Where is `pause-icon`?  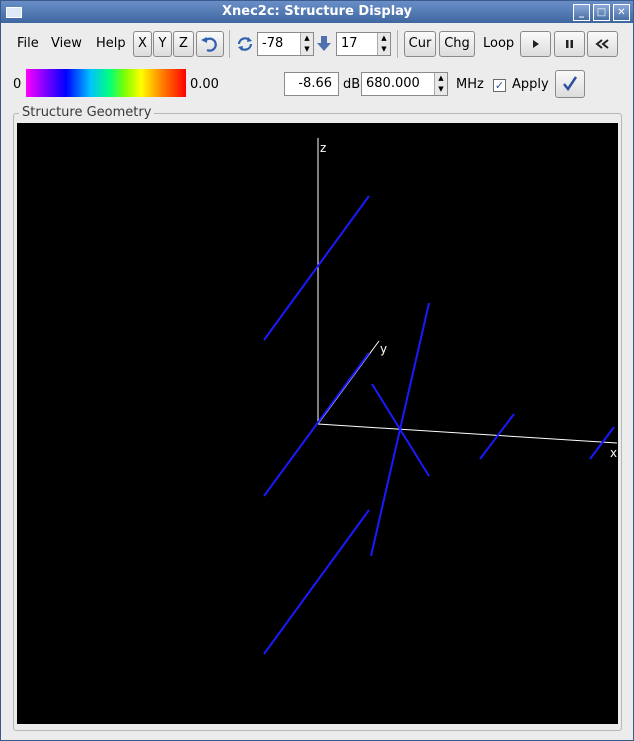 pause-icon is located at coordinates (569, 44).